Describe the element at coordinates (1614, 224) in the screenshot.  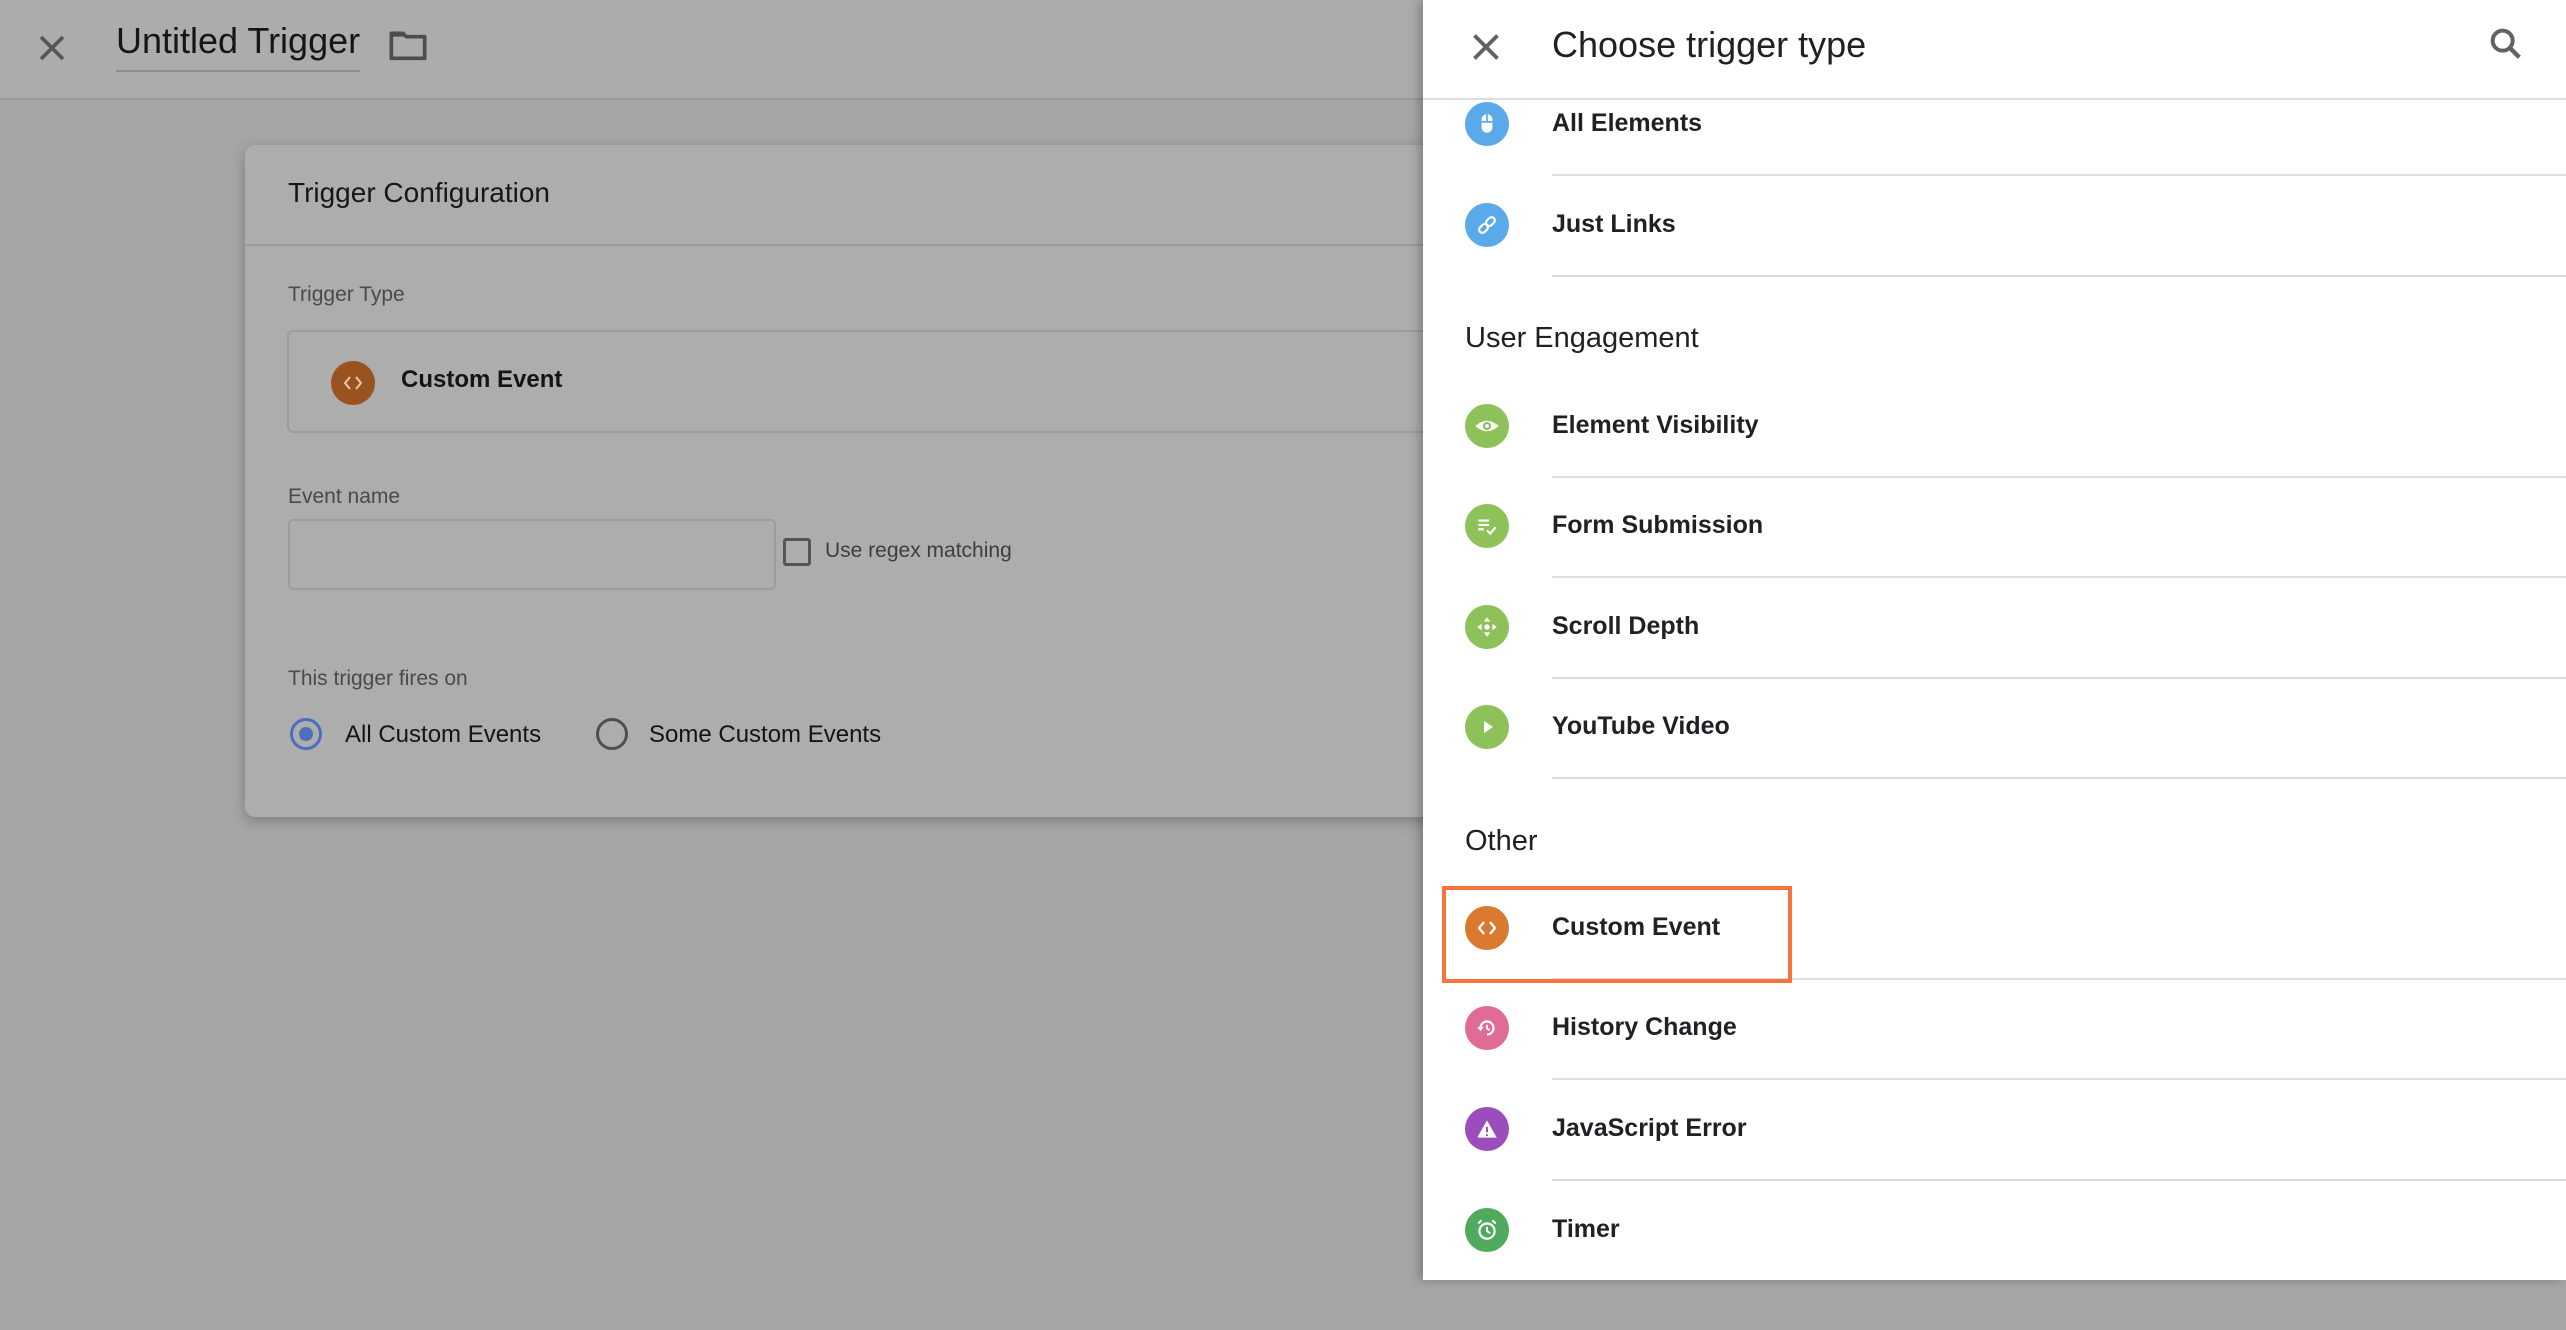
I see `trigger-item-label: Just Links` at that location.